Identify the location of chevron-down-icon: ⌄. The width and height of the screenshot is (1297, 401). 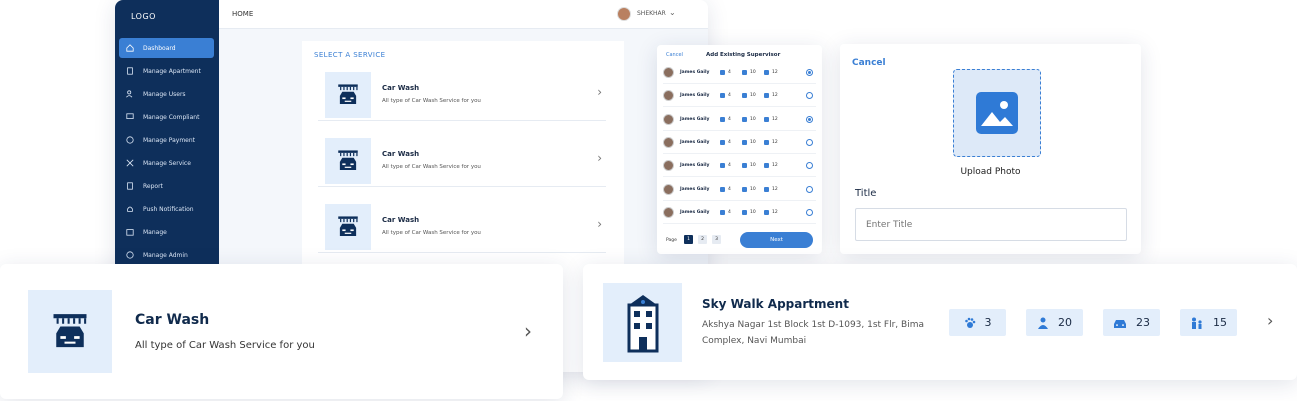
(672, 12).